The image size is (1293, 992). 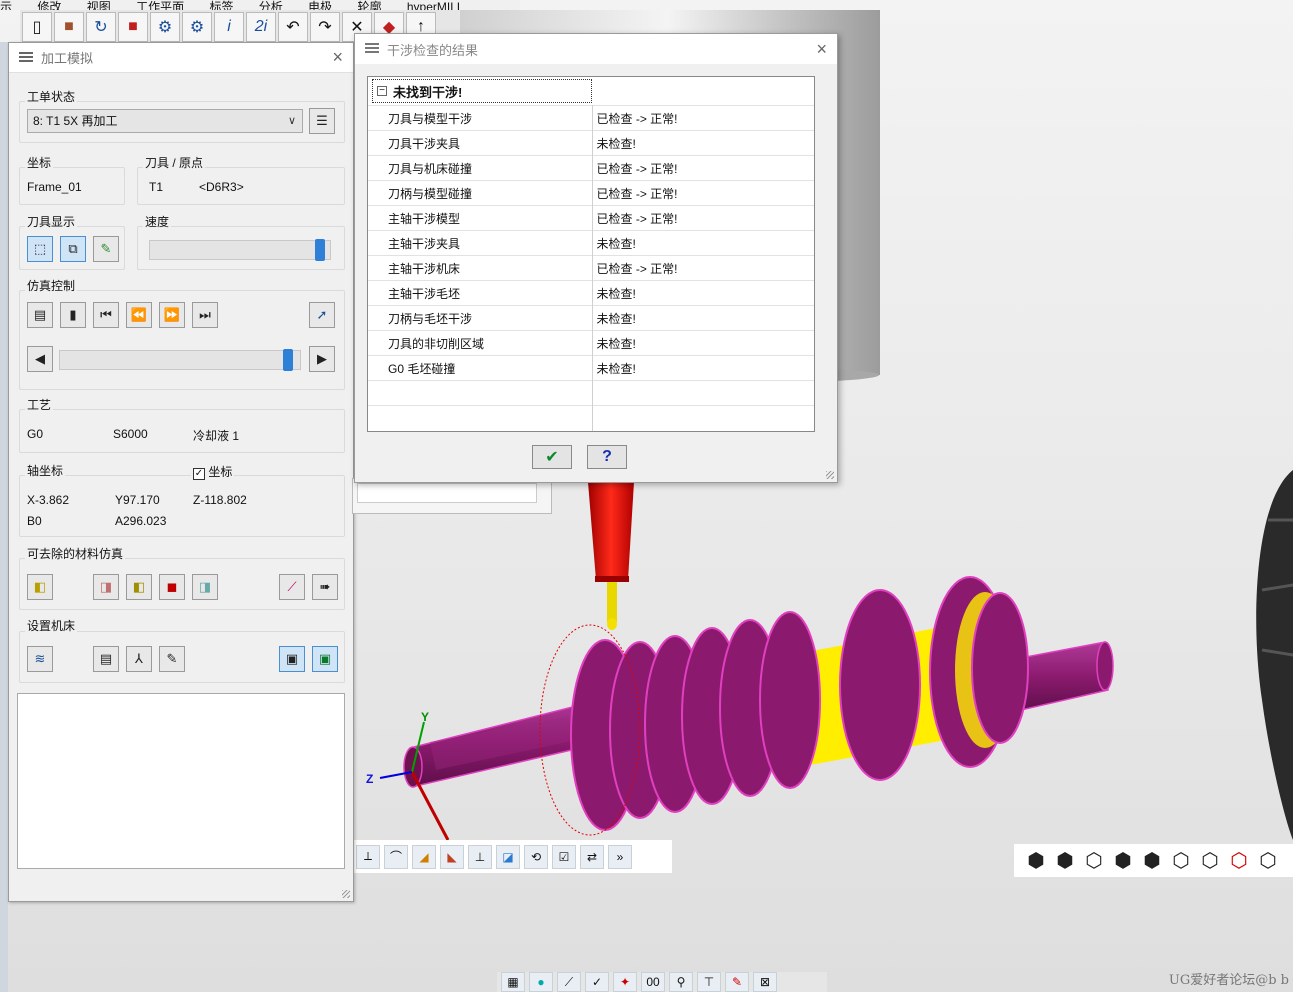 I want to click on grid-icon: ⊠, so click(x=765, y=982).